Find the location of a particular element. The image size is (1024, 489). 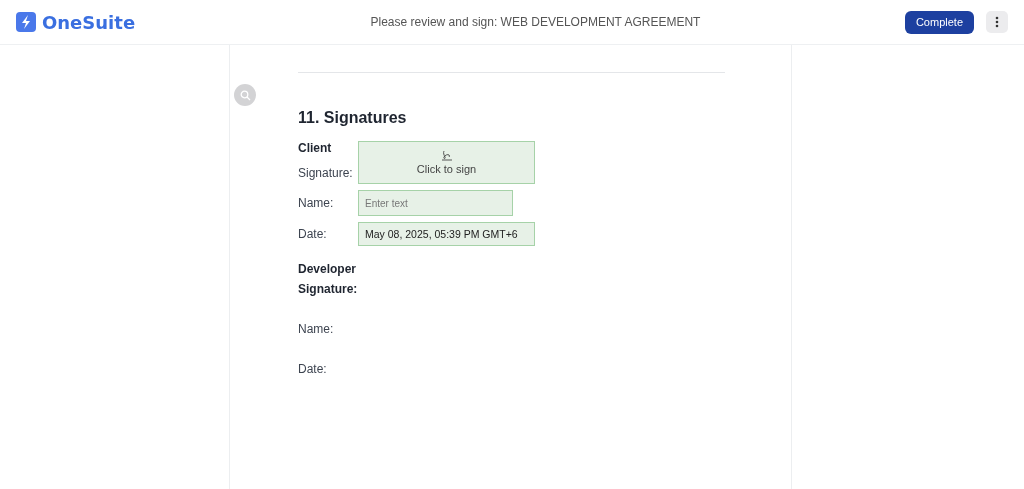

date-field: May 08, 2025, 05:39 PM GMT+6 is located at coordinates (446, 234).